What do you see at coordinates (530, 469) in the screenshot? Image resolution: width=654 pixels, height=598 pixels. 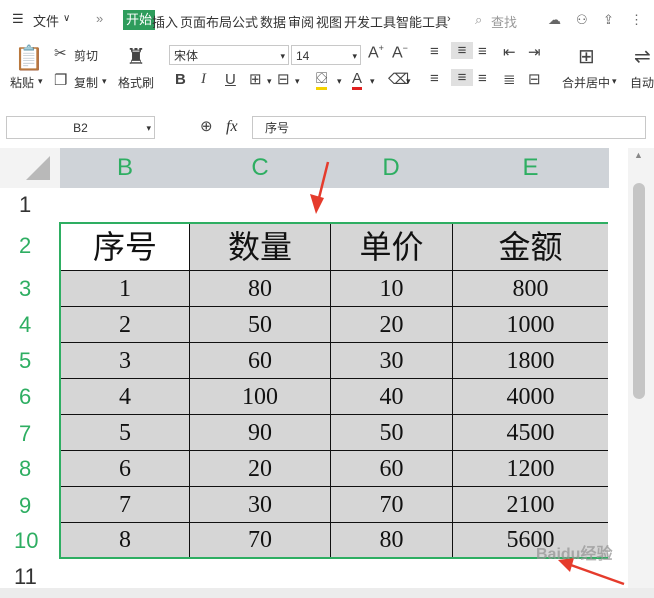 I see `table-cell: 1200` at bounding box center [530, 469].